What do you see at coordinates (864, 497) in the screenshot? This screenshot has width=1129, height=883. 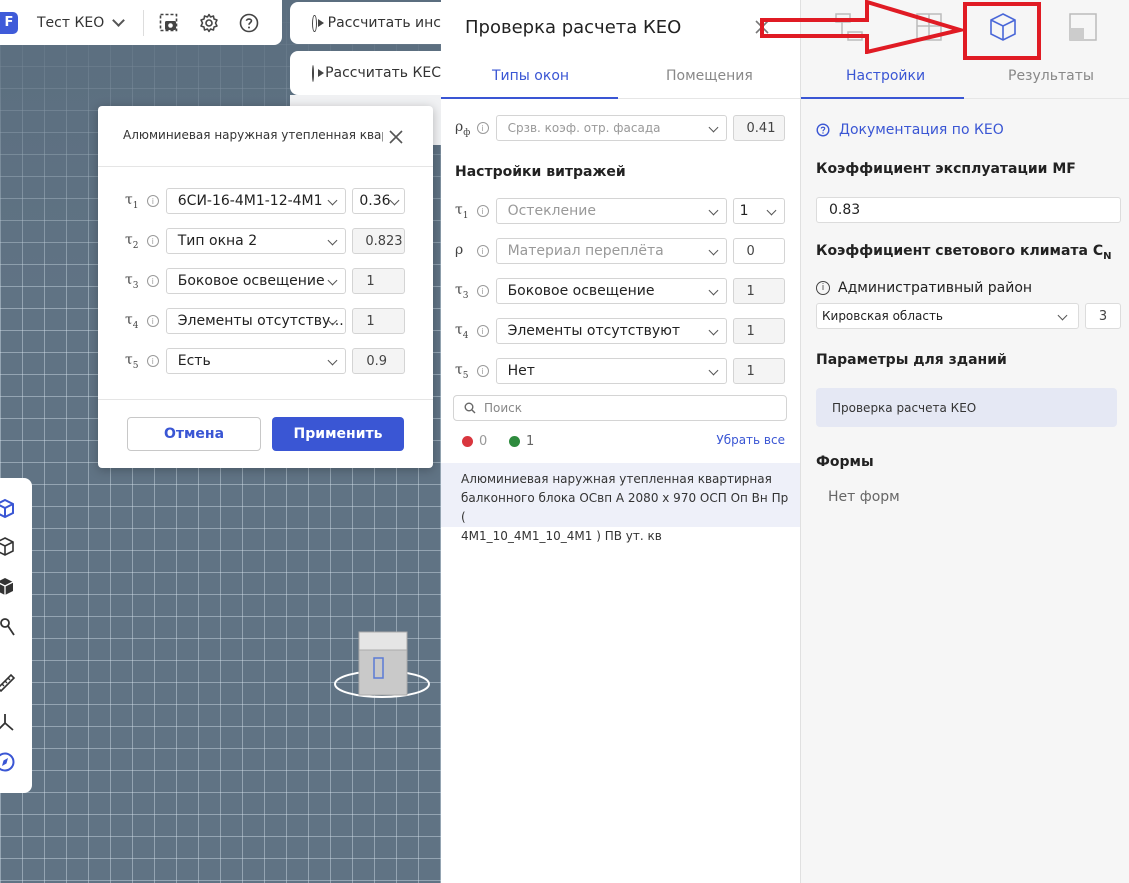 I see `forms-empty-text: Нет форм` at bounding box center [864, 497].